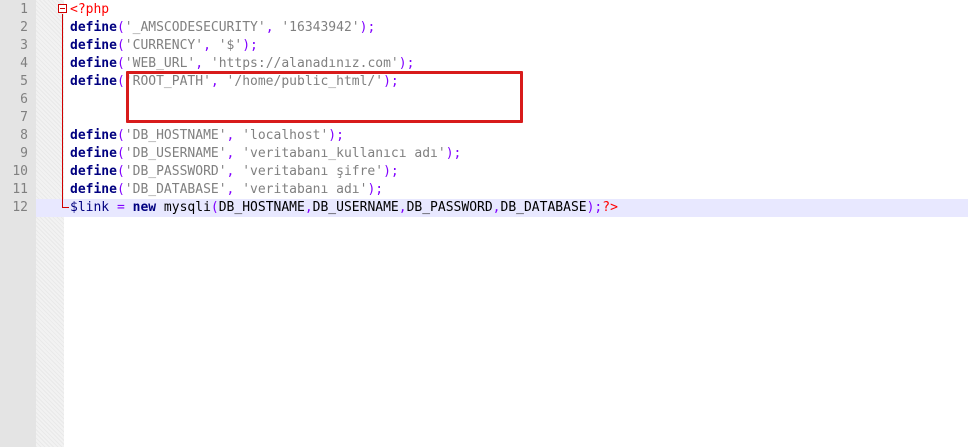  Describe the element at coordinates (484, 46) in the screenshot. I see `code-line: 3 define('CURRENCY', '$');` at that location.